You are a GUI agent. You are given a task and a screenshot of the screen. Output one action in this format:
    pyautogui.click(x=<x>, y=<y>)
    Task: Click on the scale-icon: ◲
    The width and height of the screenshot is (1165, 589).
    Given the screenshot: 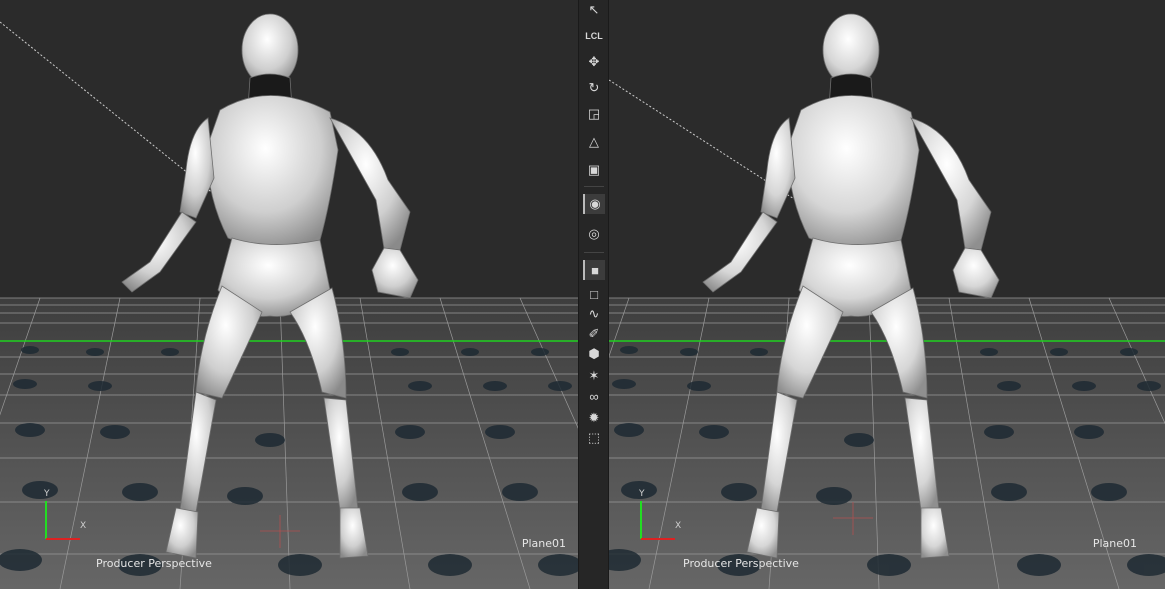 What is the action you would take?
    pyautogui.click(x=594, y=114)
    